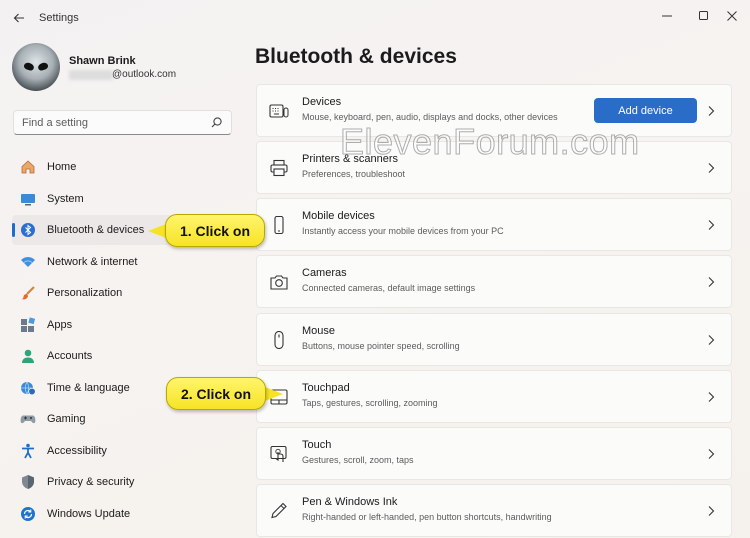  I want to click on callout-2: 2. Click on, so click(216, 393).